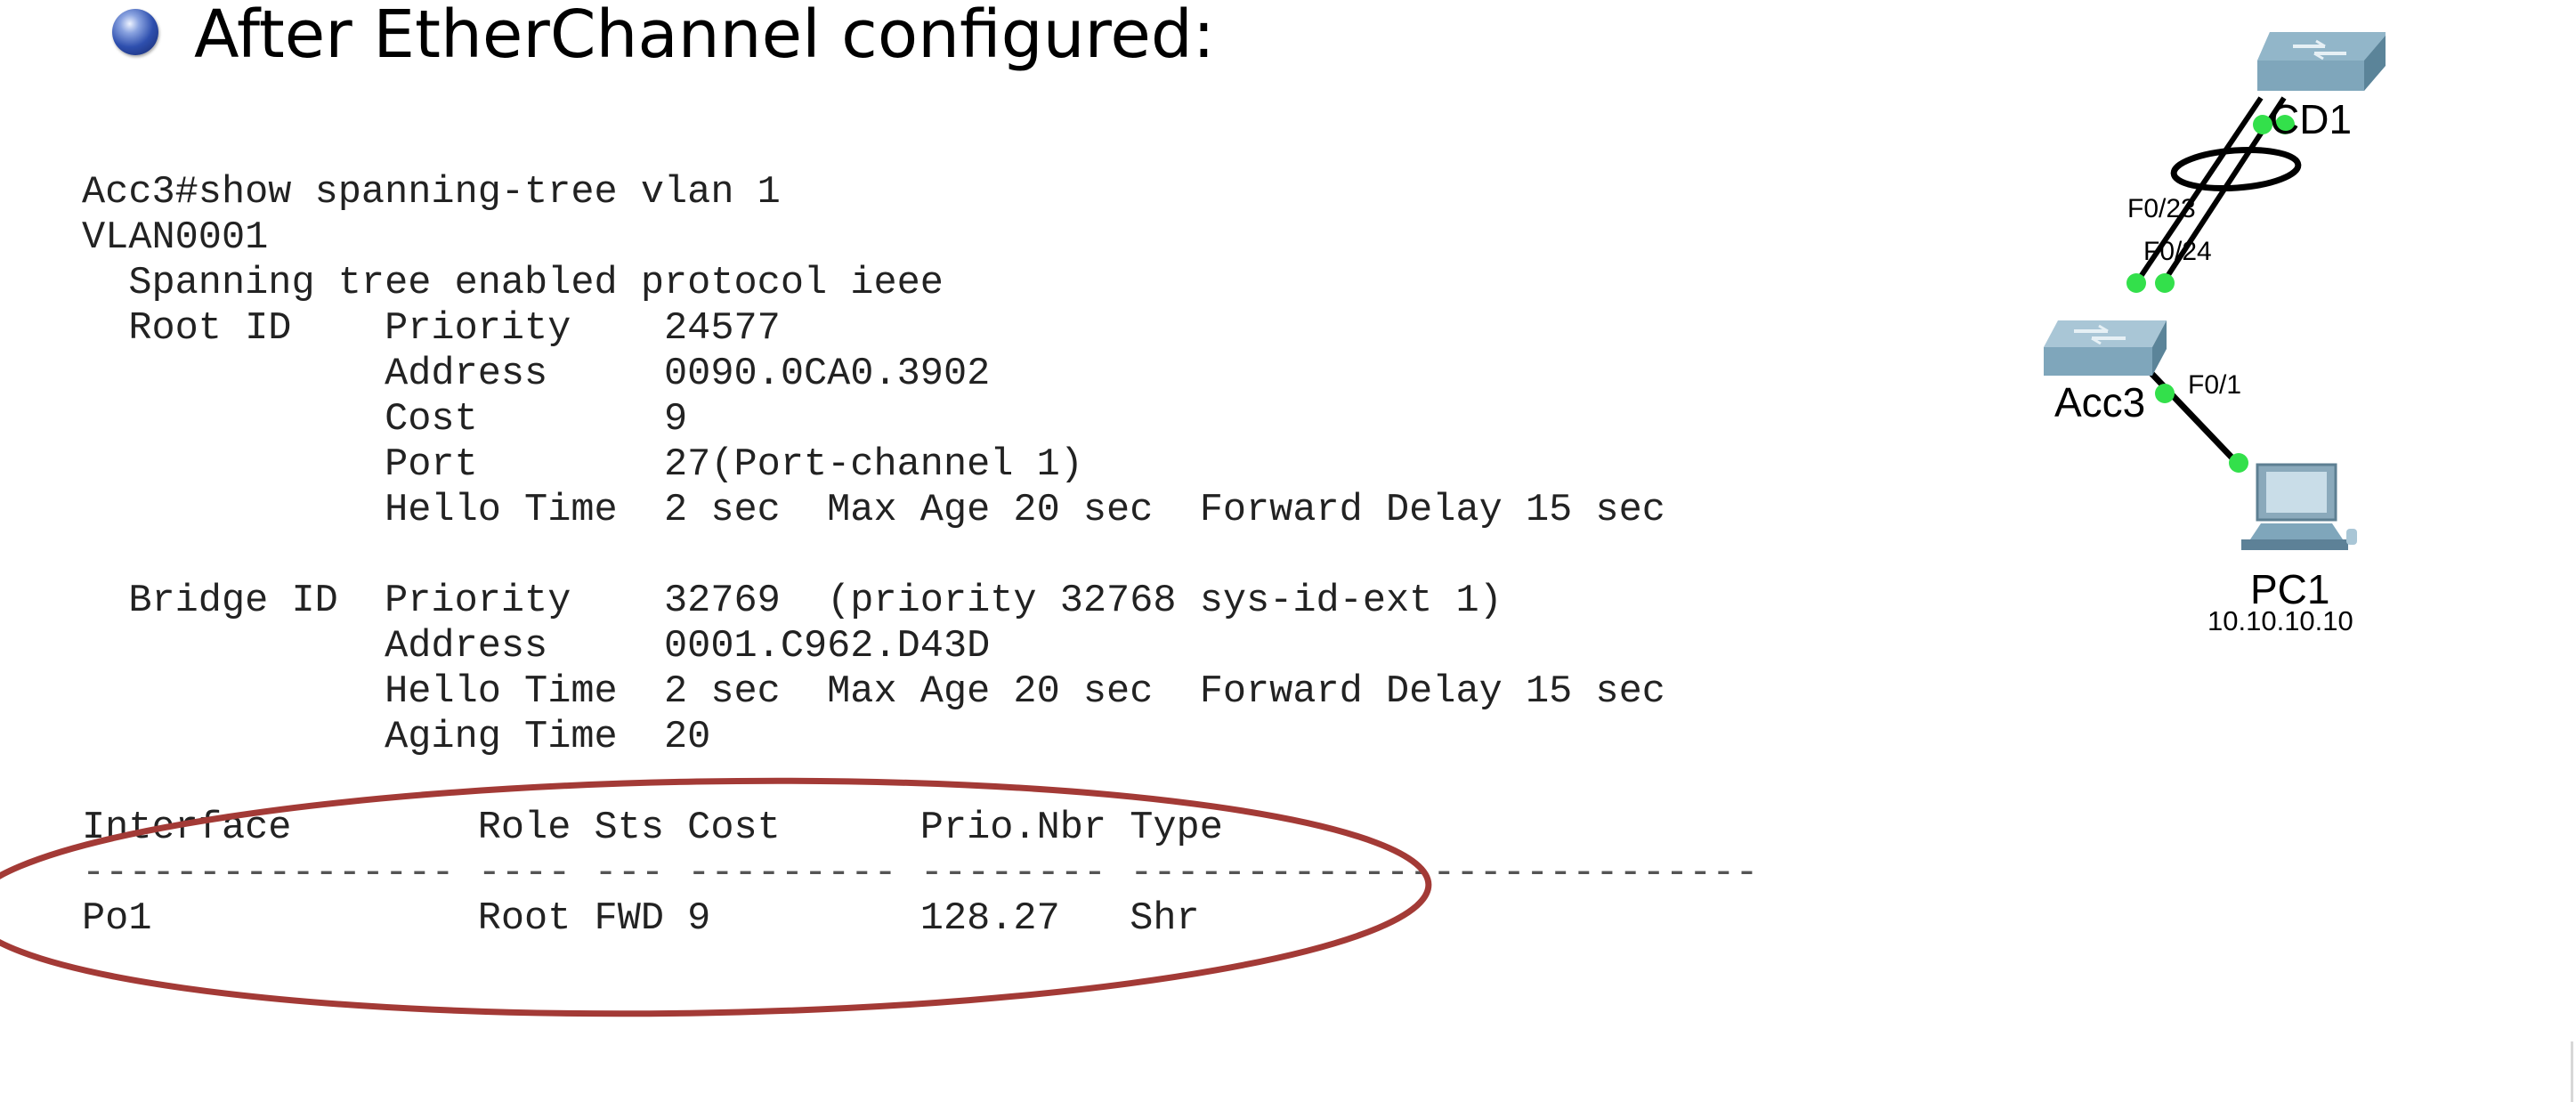 The height and width of the screenshot is (1102, 2576). Describe the element at coordinates (2215, 385) in the screenshot. I see `port-label-f01: F0/1` at that location.